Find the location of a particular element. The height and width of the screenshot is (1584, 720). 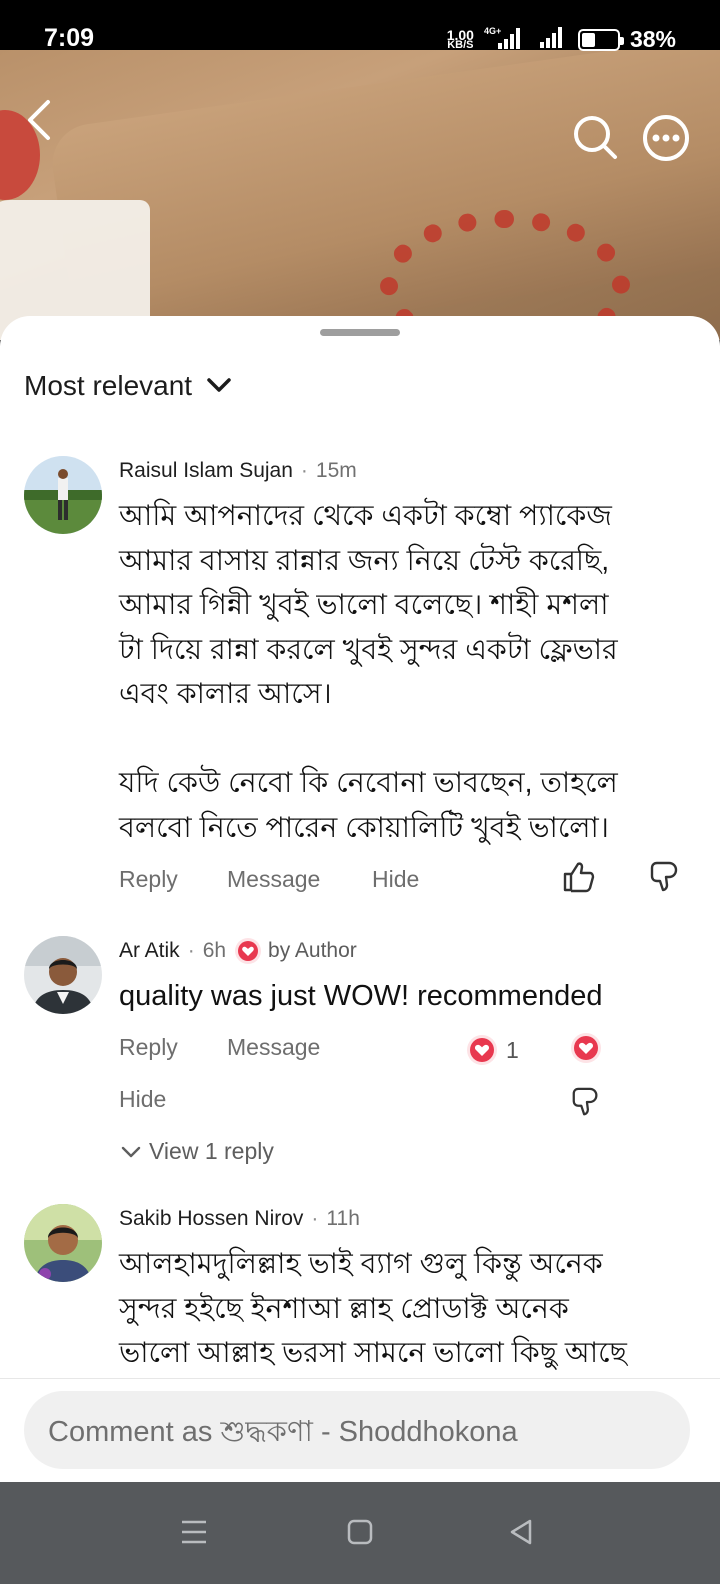

heart-icon is located at coordinates (586, 1048).